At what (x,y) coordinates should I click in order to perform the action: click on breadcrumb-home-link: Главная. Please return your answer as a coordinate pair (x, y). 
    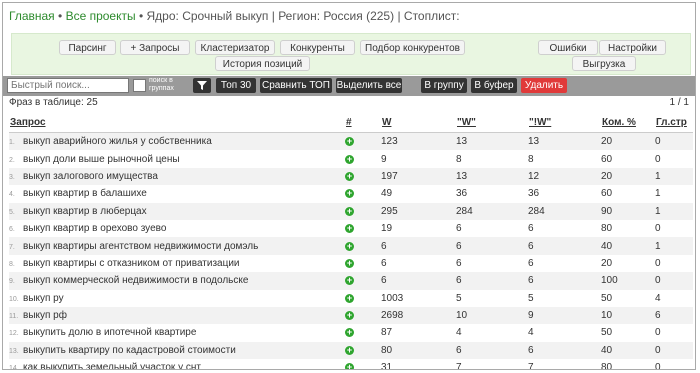
    Looking at the image, I should click on (32, 16).